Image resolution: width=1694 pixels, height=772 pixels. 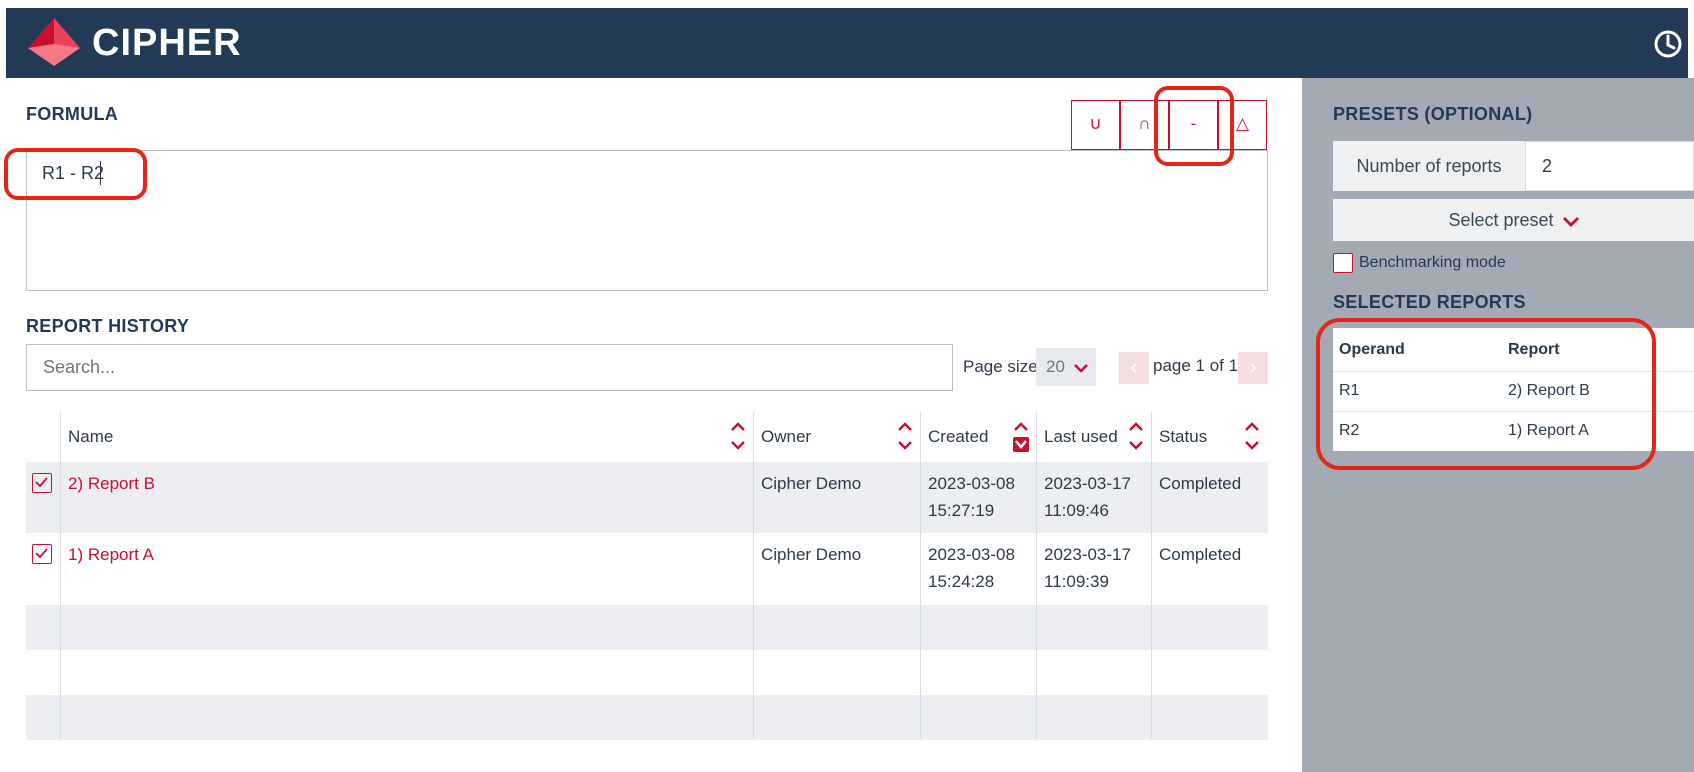 What do you see at coordinates (1000, 366) in the screenshot?
I see `page-size-label: Page size` at bounding box center [1000, 366].